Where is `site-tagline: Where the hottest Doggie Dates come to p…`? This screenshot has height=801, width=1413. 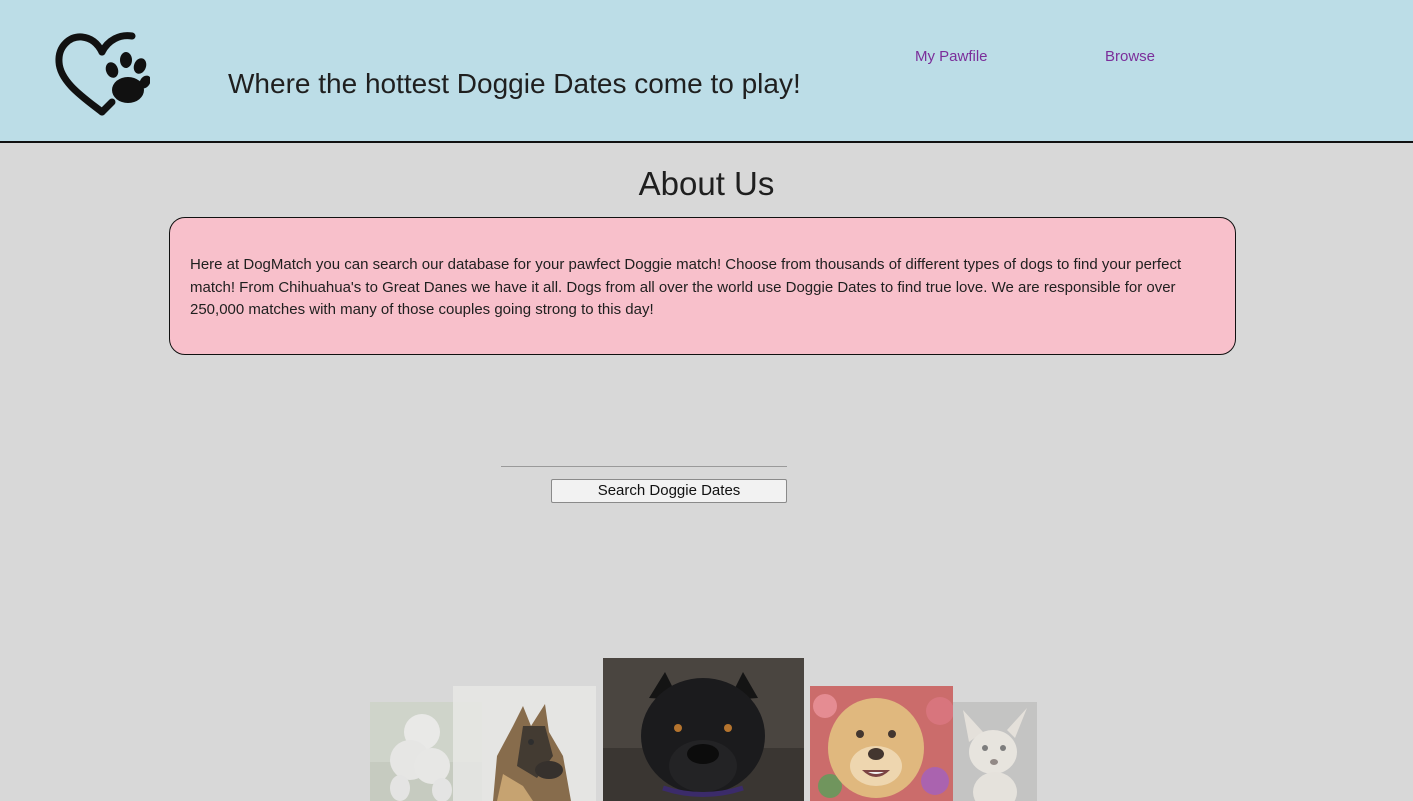 site-tagline: Where the hottest Doggie Dates come to p… is located at coordinates (514, 83).